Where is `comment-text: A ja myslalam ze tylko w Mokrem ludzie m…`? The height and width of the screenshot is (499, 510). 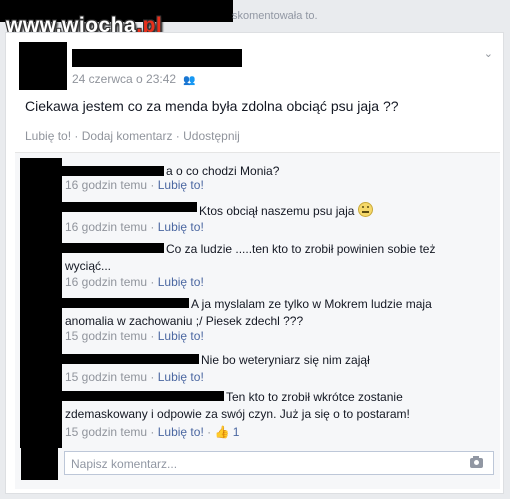
comment-text: A ja myslalam ze tylko w Mokrem ludzie m… is located at coordinates (311, 304).